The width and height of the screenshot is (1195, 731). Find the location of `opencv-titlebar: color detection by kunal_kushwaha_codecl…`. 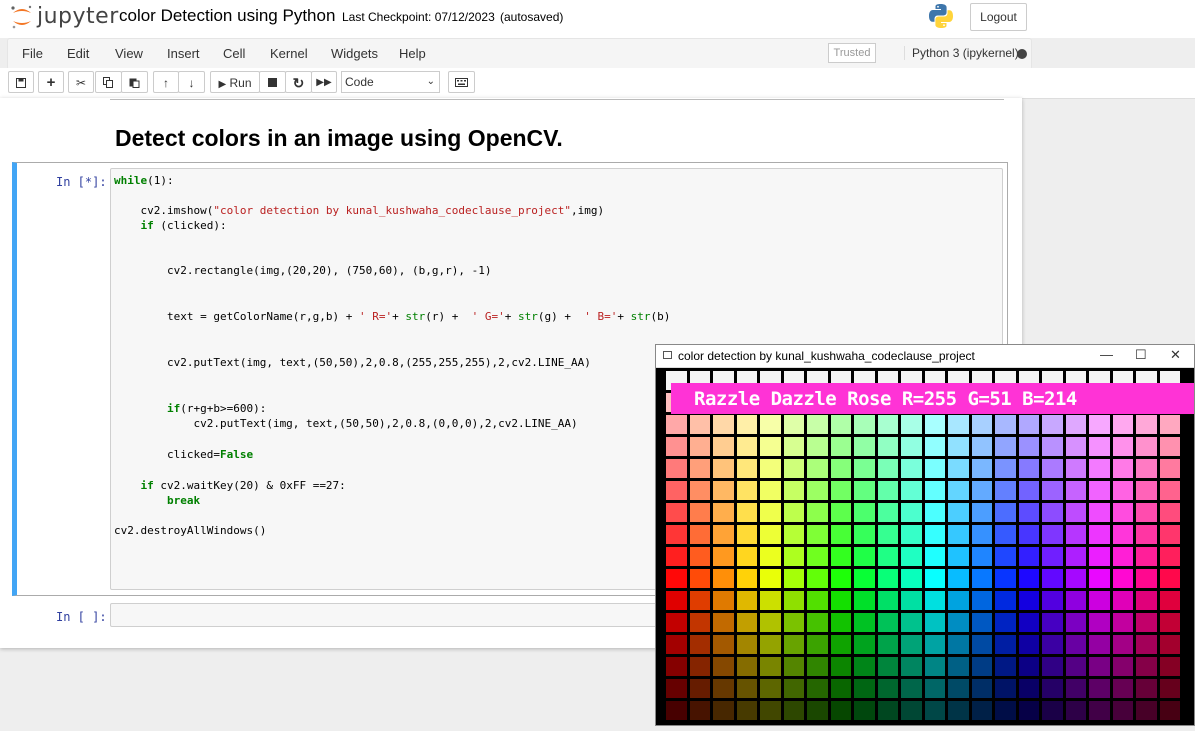

opencv-titlebar: color detection by kunal_kushwaha_codecl… is located at coordinates (925, 356).